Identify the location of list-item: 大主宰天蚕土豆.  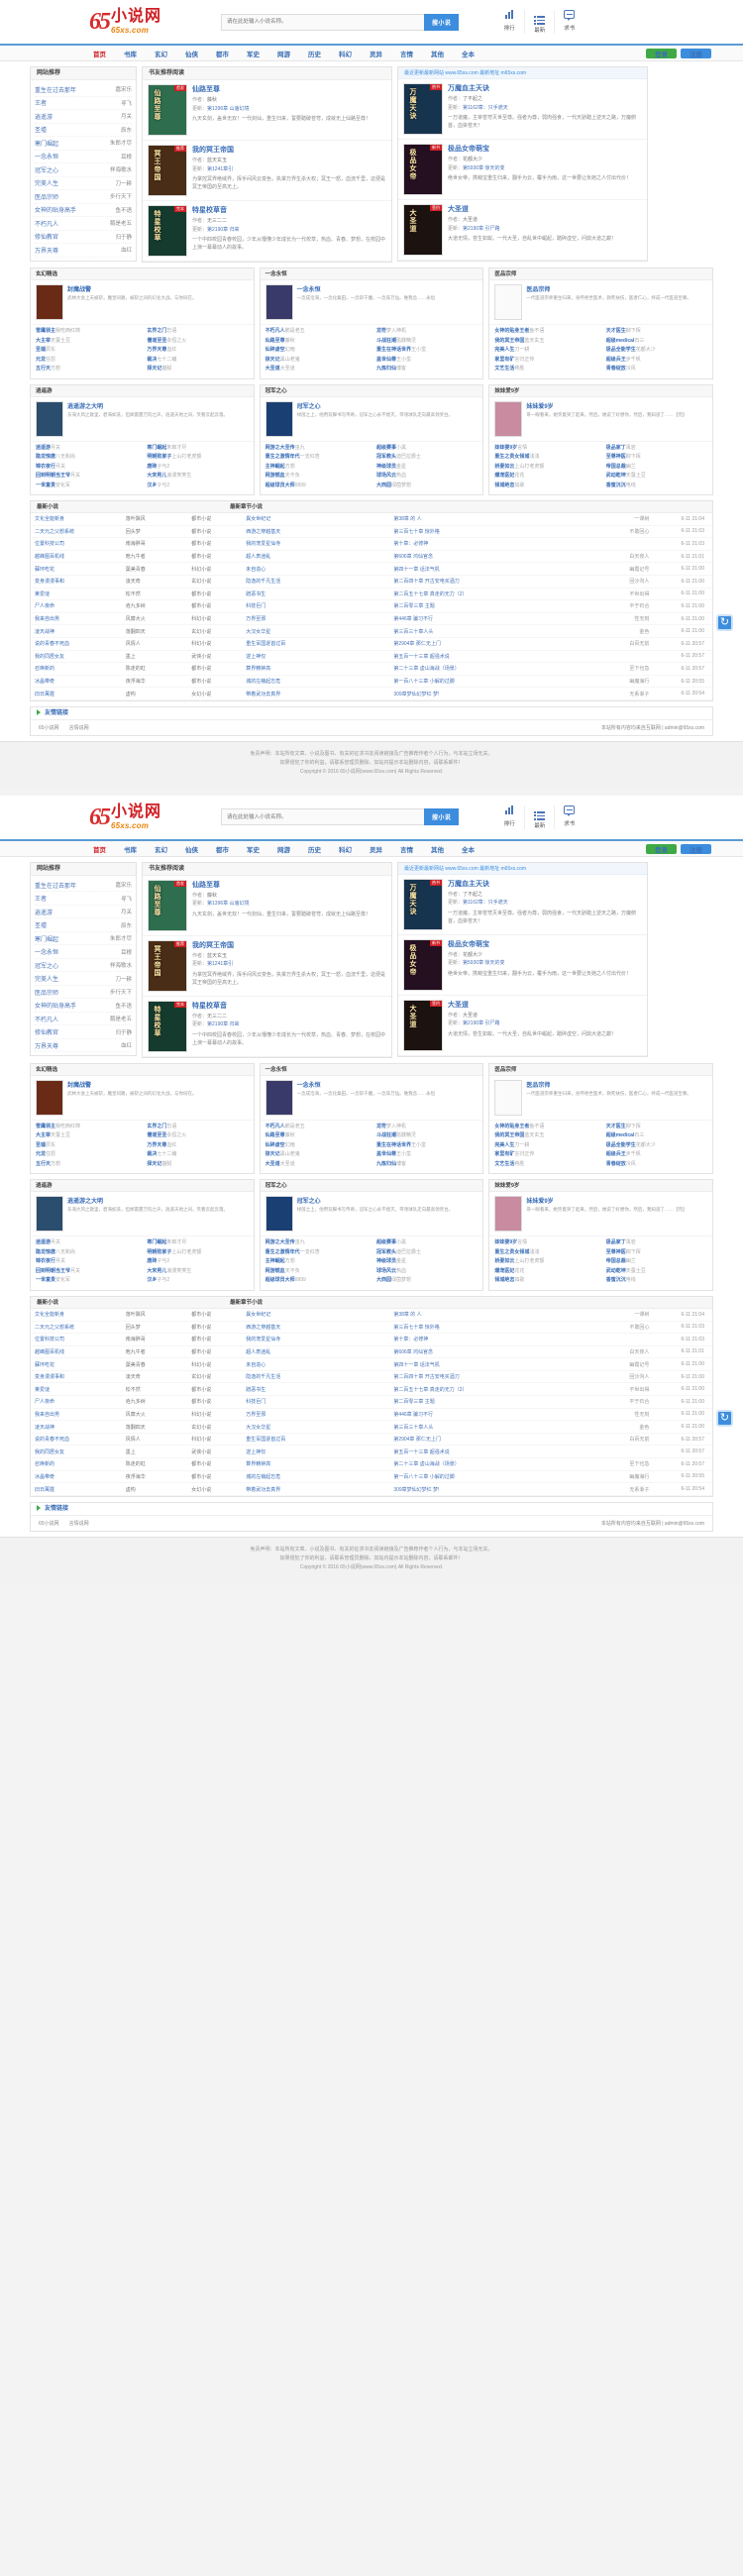
(86, 1136).